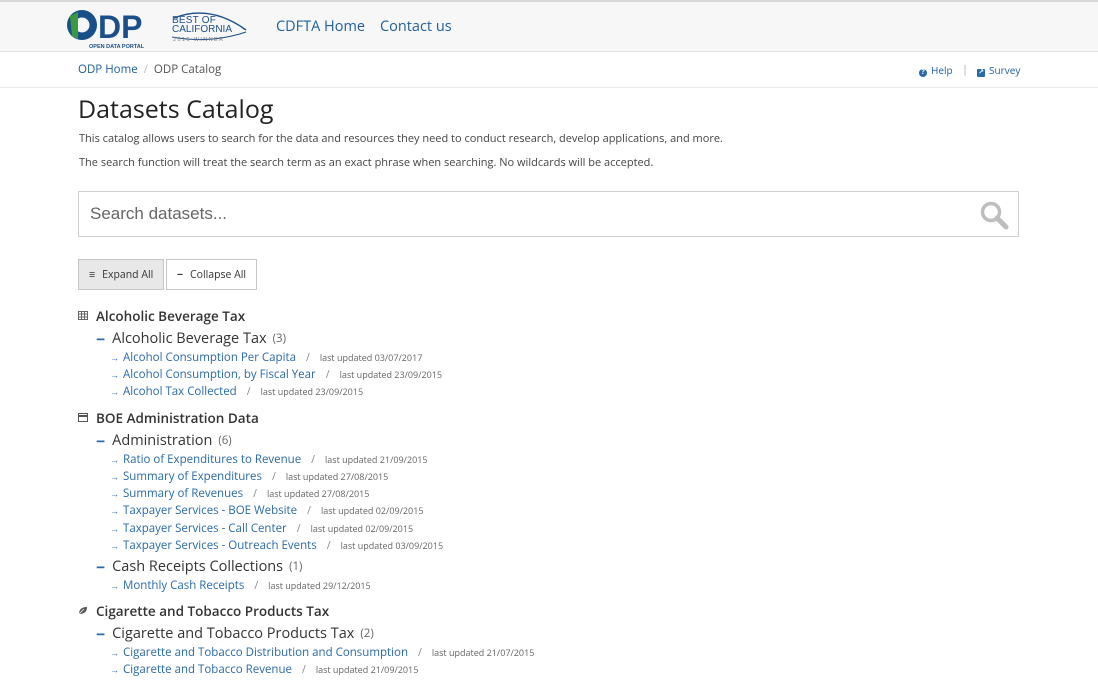 The height and width of the screenshot is (687, 1098). Describe the element at coordinates (83, 611) in the screenshot. I see `leaf-icon` at that location.